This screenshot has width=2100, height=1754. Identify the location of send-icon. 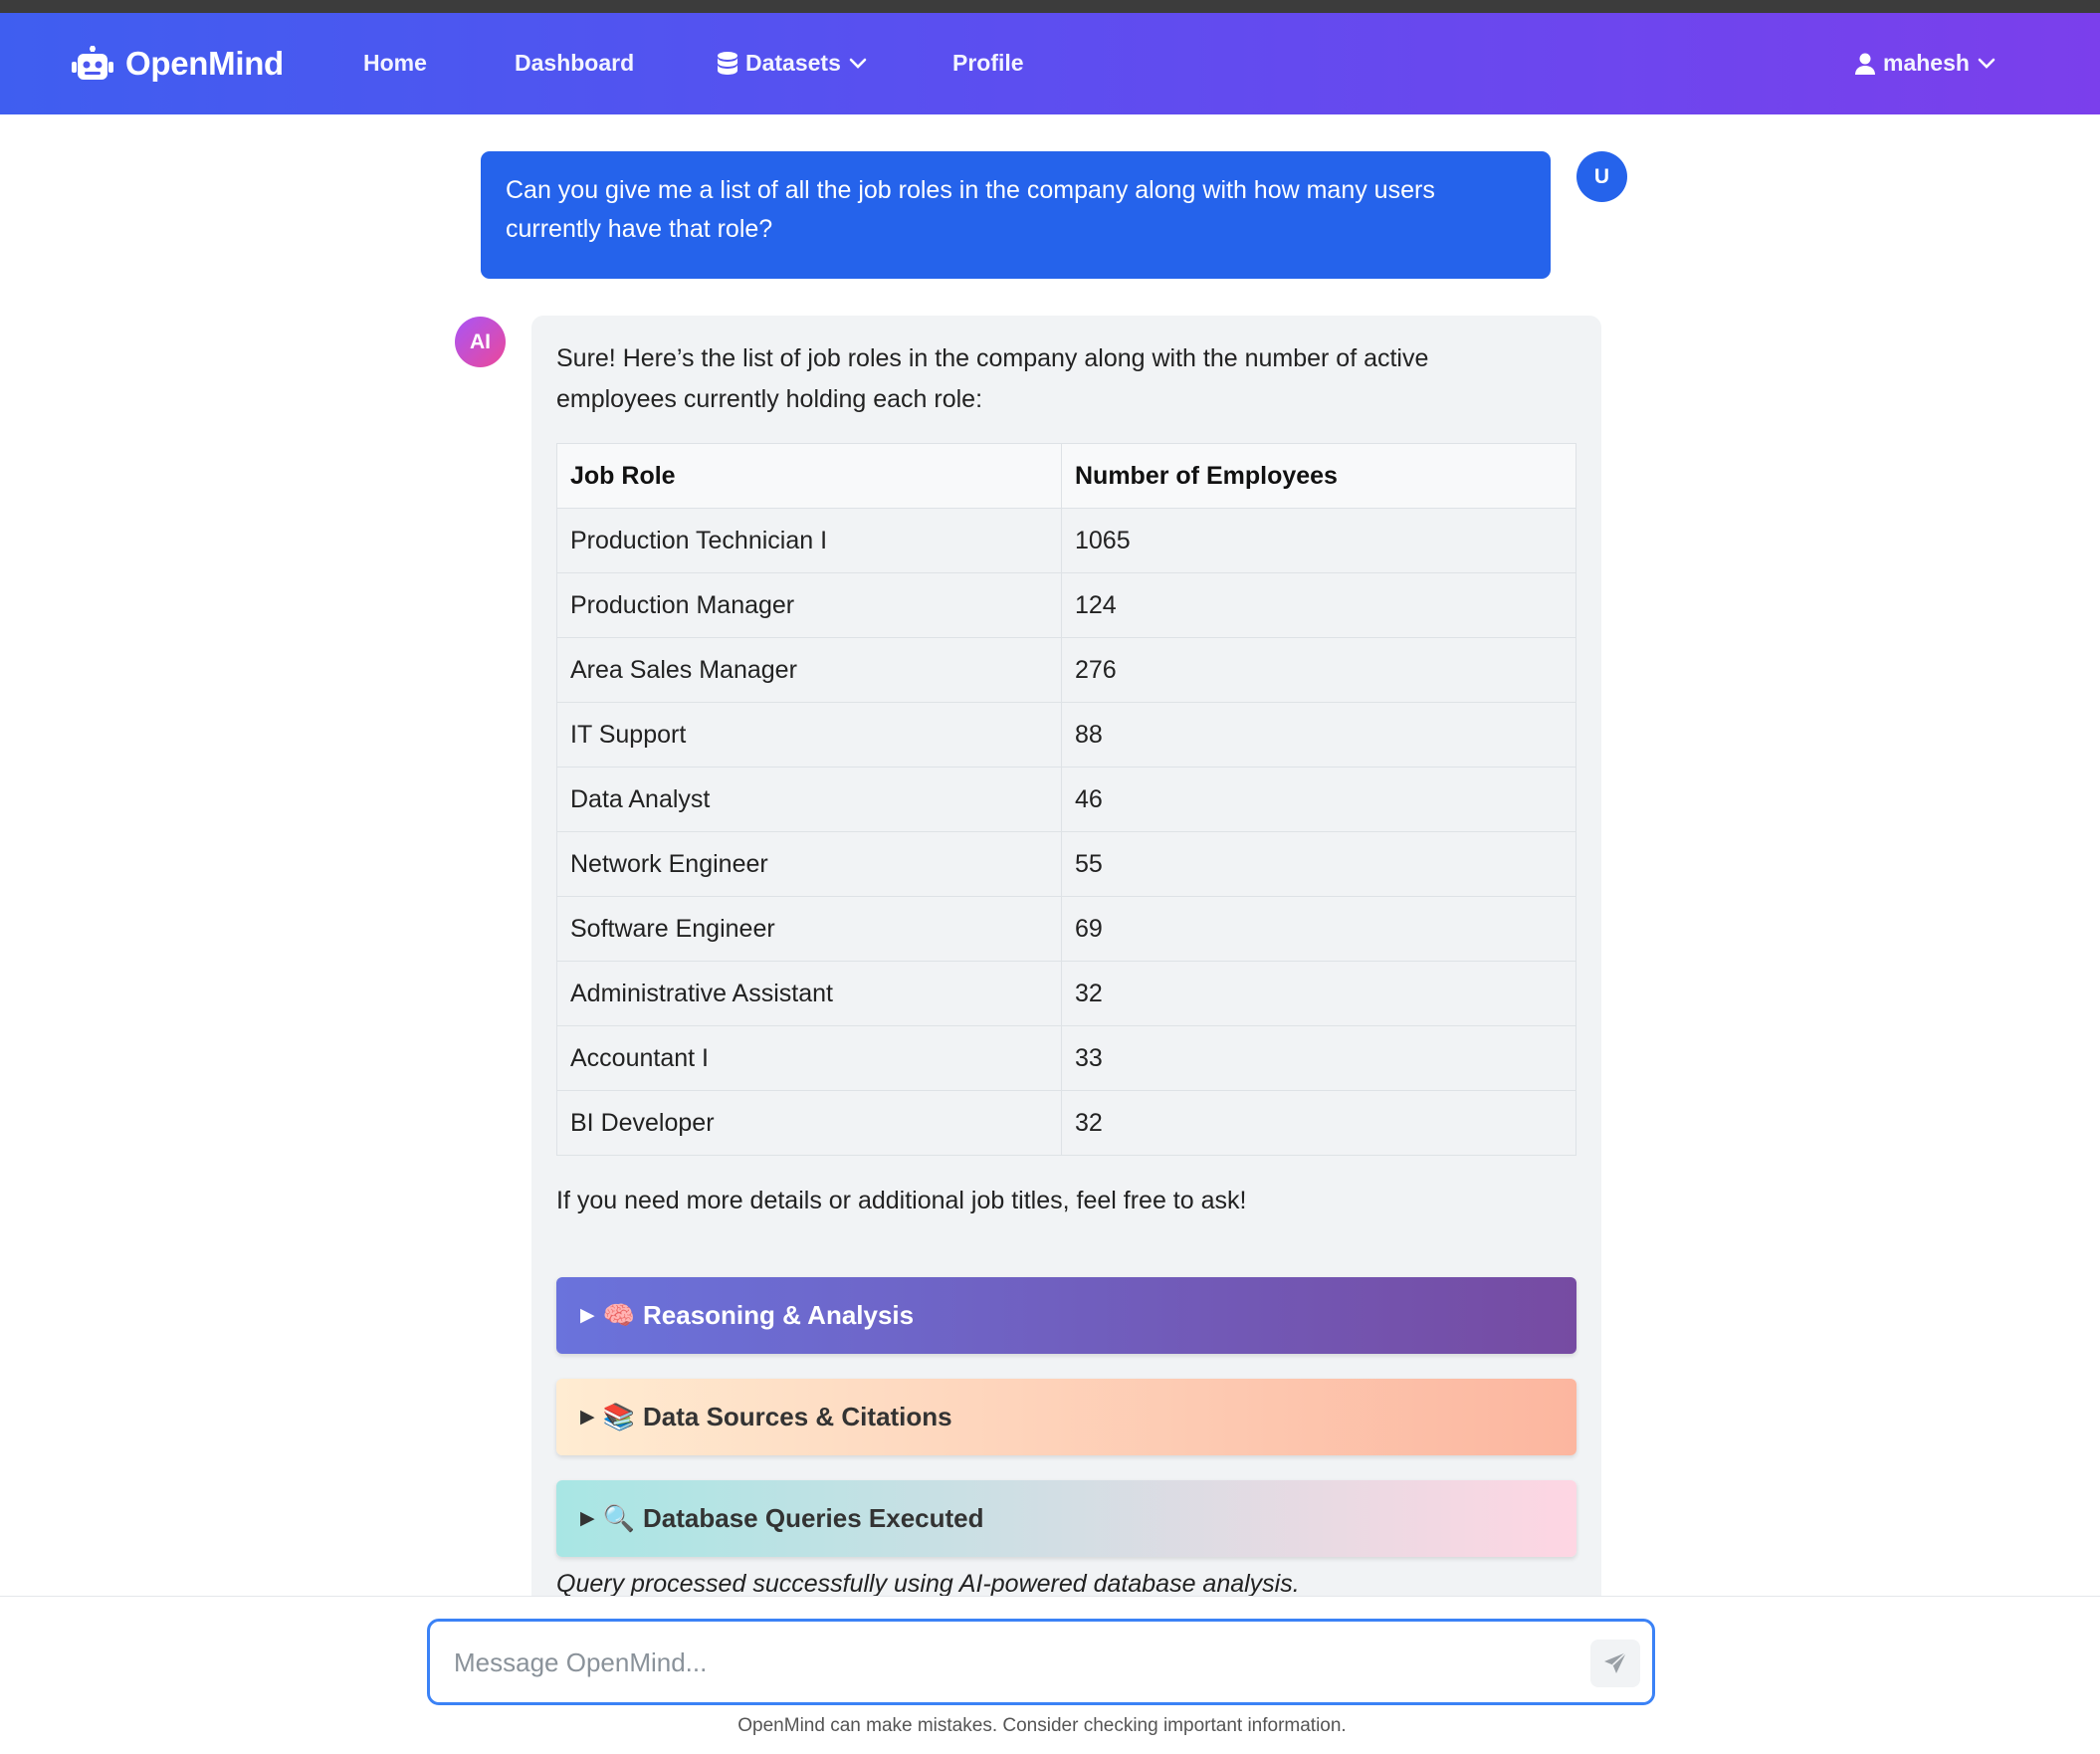
(1615, 1662).